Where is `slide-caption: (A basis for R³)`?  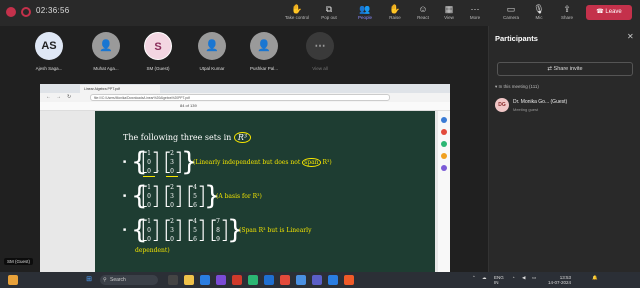
slide-caption: (A basis for R³) is located at coordinates (239, 196).